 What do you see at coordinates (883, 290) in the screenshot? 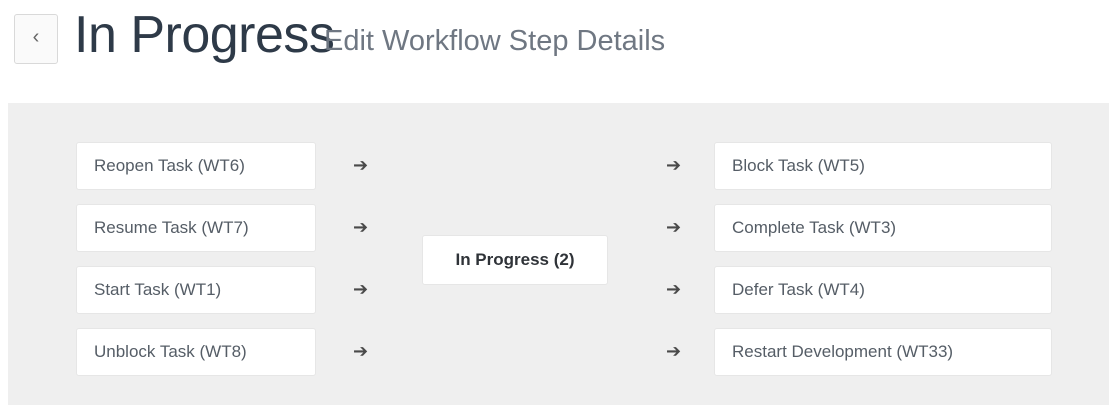
I see `outgoing-transition-defer-task: Defer Task (WT4)` at bounding box center [883, 290].